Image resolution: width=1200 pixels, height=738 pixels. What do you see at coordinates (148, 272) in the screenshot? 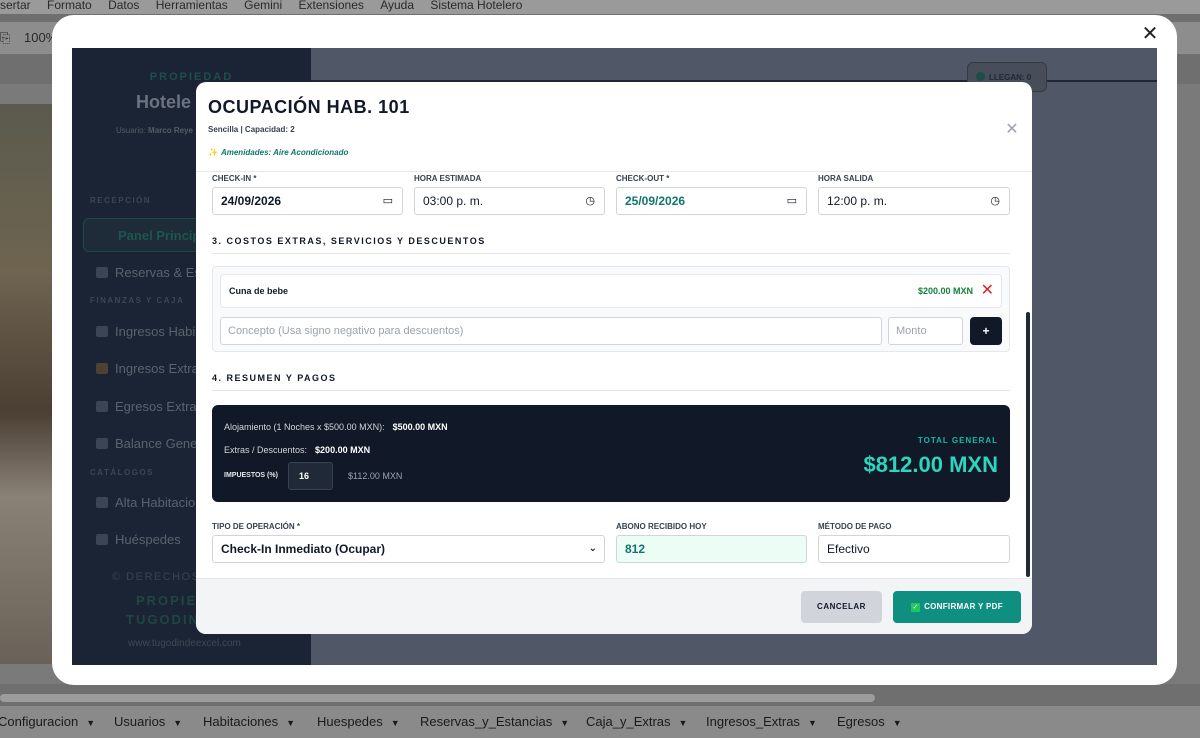
I see `sidebar-item-reservas: Reservas & Es` at bounding box center [148, 272].